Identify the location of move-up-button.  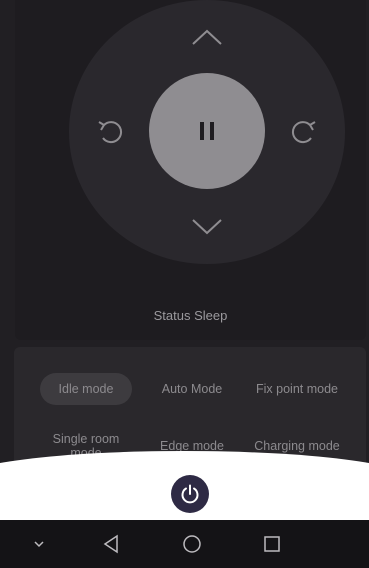
(207, 37).